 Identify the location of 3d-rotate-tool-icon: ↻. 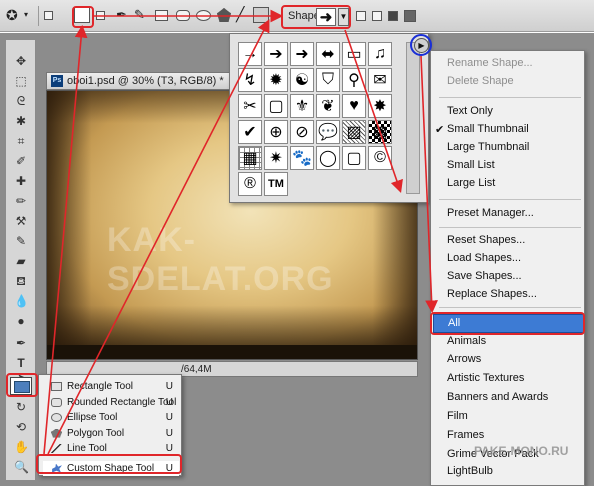
(21, 407).